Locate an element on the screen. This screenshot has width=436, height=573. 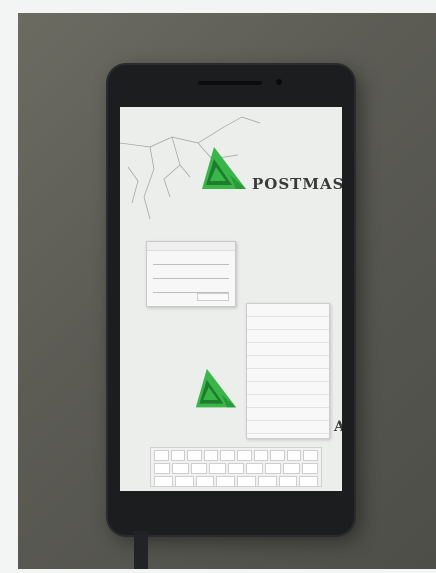
brand-text: POSTMAS is located at coordinates (297, 184).